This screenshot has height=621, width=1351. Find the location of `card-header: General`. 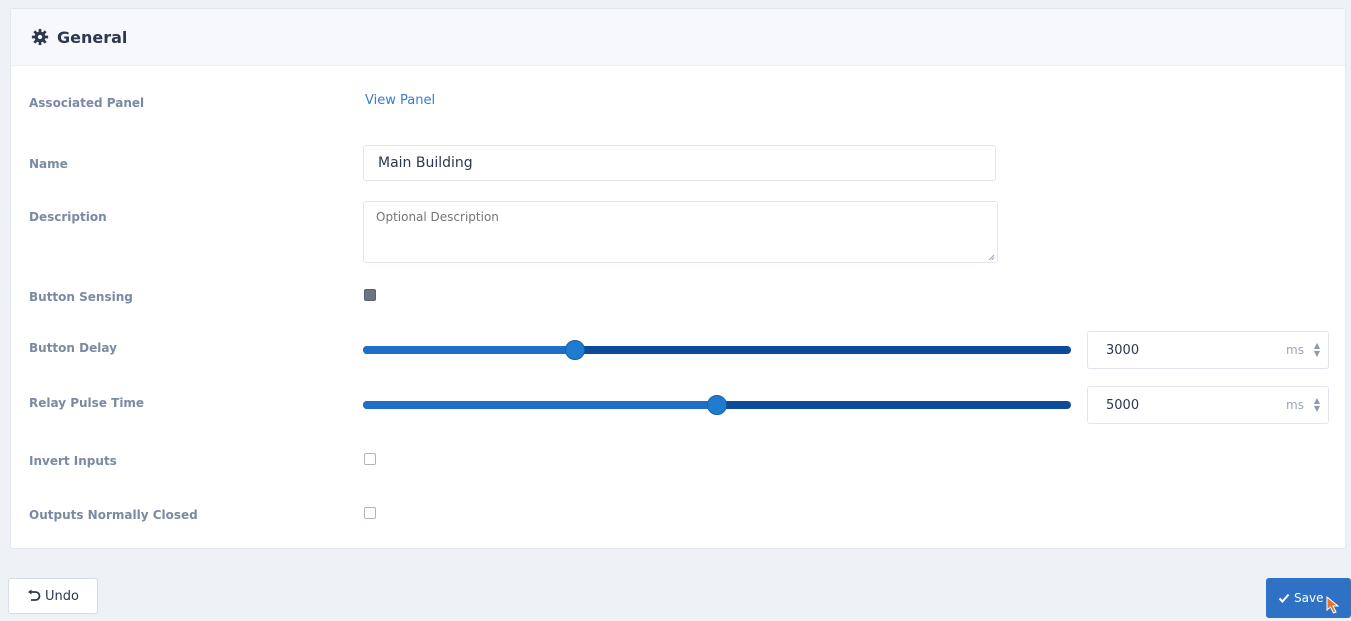

card-header: General is located at coordinates (678, 37).